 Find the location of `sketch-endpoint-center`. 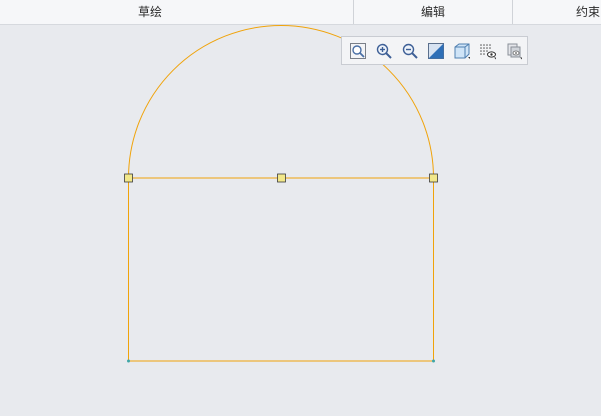

sketch-endpoint-center is located at coordinates (281, 178).